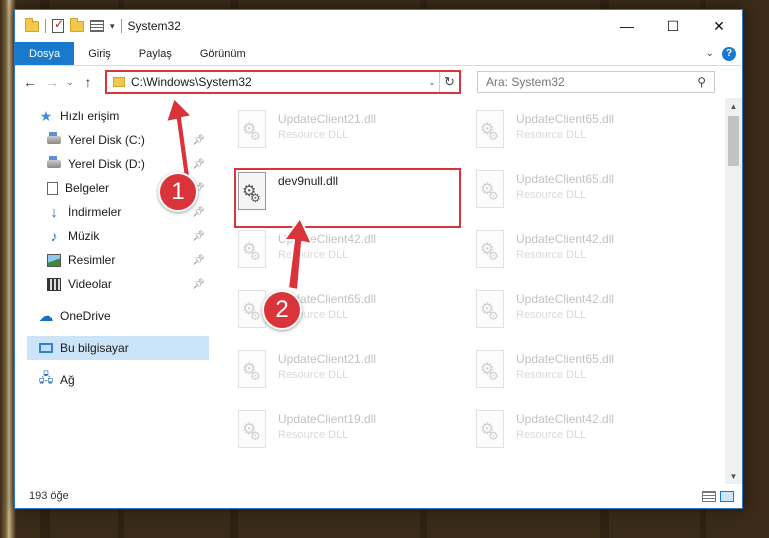 Image resolution: width=769 pixels, height=538 pixels. I want to click on sidebar-item-label: Yerel Disk (C:), so click(106, 140).